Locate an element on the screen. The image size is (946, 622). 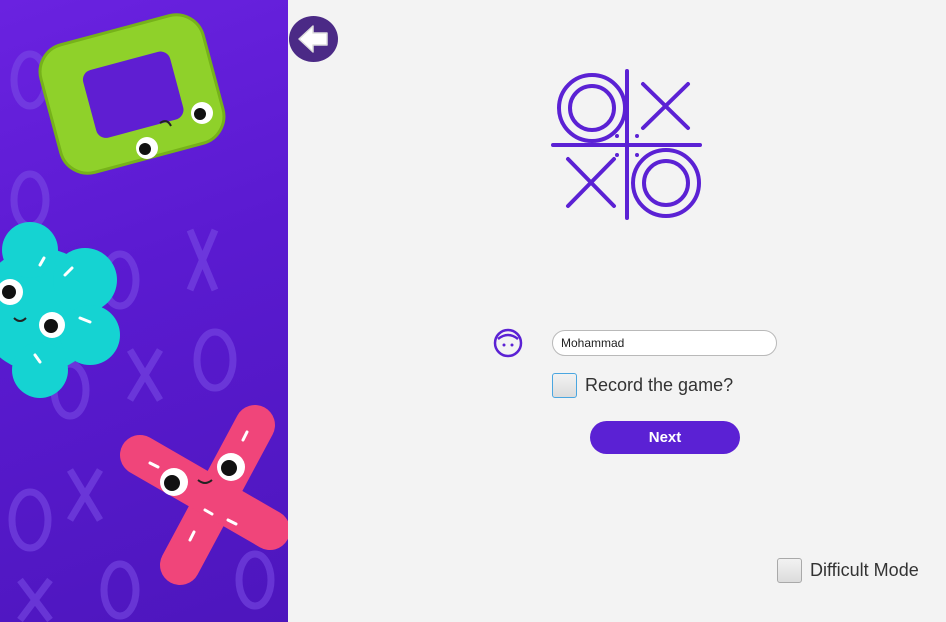
arrow-left-icon is located at coordinates (313, 39).